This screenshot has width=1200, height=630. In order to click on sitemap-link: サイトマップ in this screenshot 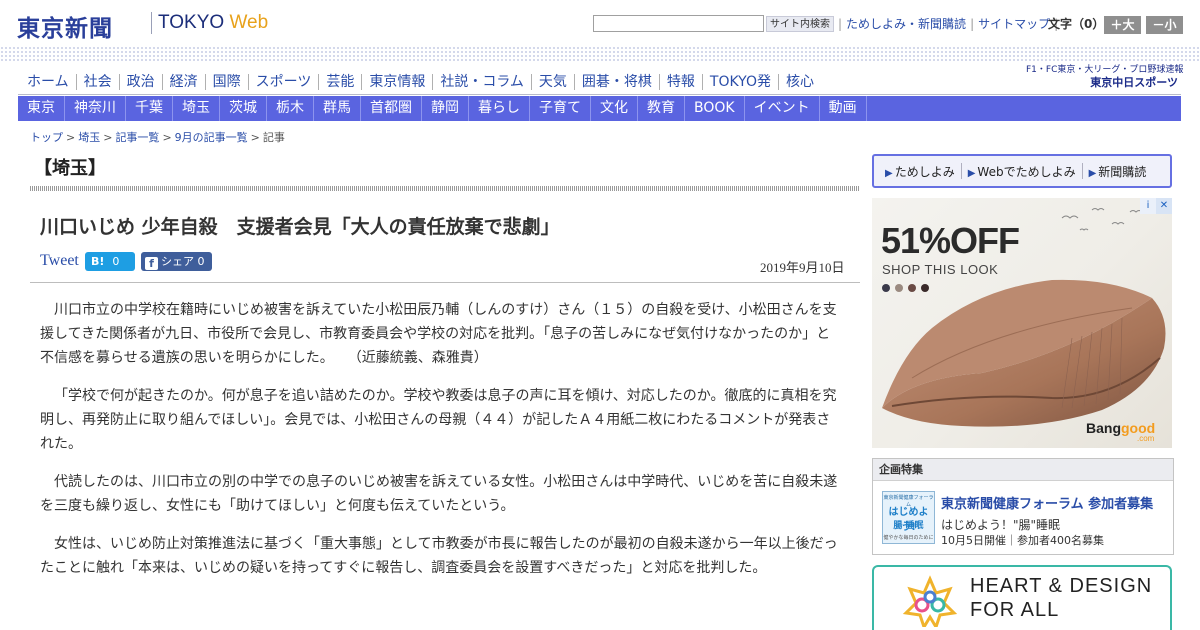, I will do `click(1014, 24)`.